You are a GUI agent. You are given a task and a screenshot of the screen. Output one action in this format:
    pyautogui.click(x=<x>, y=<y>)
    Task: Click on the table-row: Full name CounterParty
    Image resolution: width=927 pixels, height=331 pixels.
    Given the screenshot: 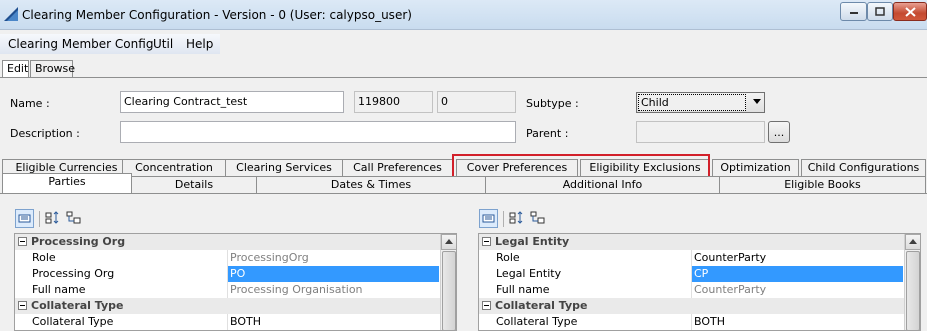 What is the action you would take?
    pyautogui.click(x=699, y=290)
    